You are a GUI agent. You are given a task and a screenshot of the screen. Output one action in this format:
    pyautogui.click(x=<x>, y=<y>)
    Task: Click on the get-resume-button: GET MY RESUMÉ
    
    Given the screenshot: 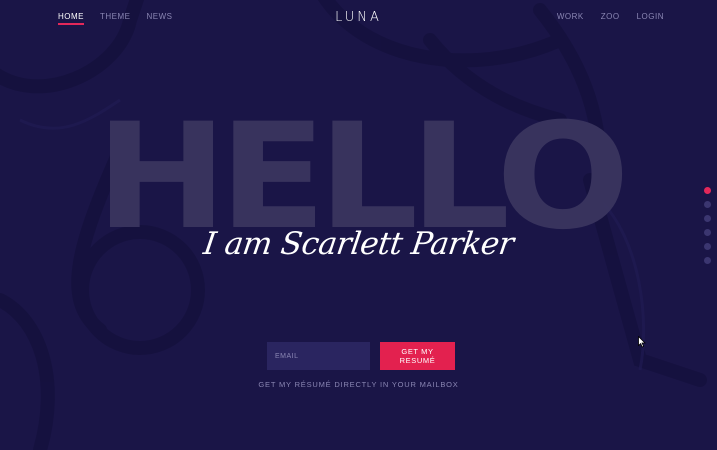 What is the action you would take?
    pyautogui.click(x=417, y=356)
    